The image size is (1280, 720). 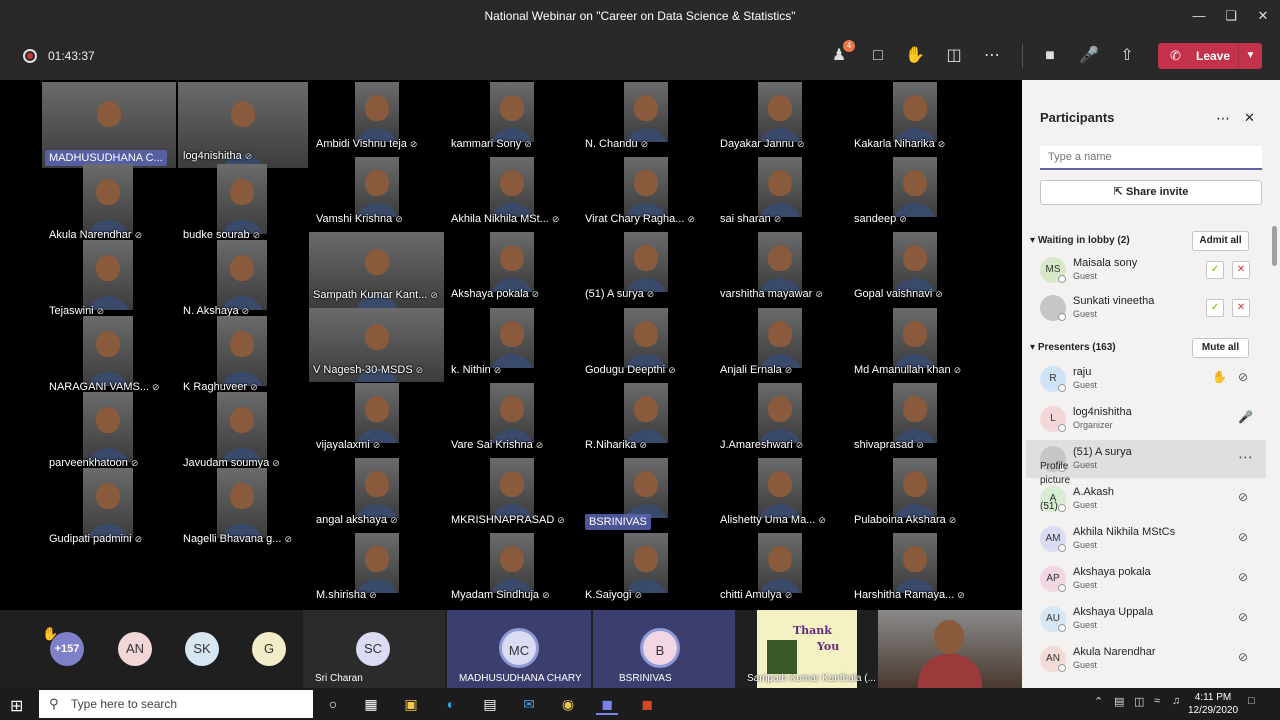 I want to click on tray-app-icon: ▤, so click(x=1119, y=701).